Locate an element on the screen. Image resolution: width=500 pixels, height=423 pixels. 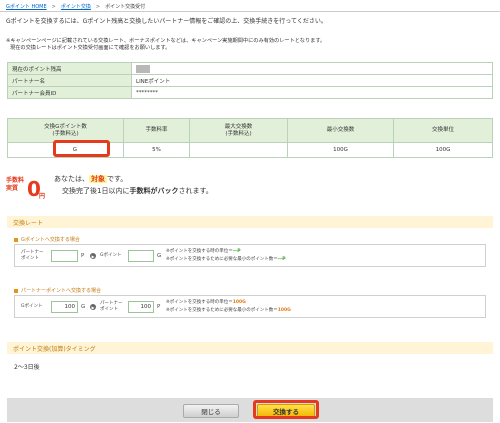
col-header-max-amount: 最大交換数 (手数料込) is located at coordinates (238, 130).